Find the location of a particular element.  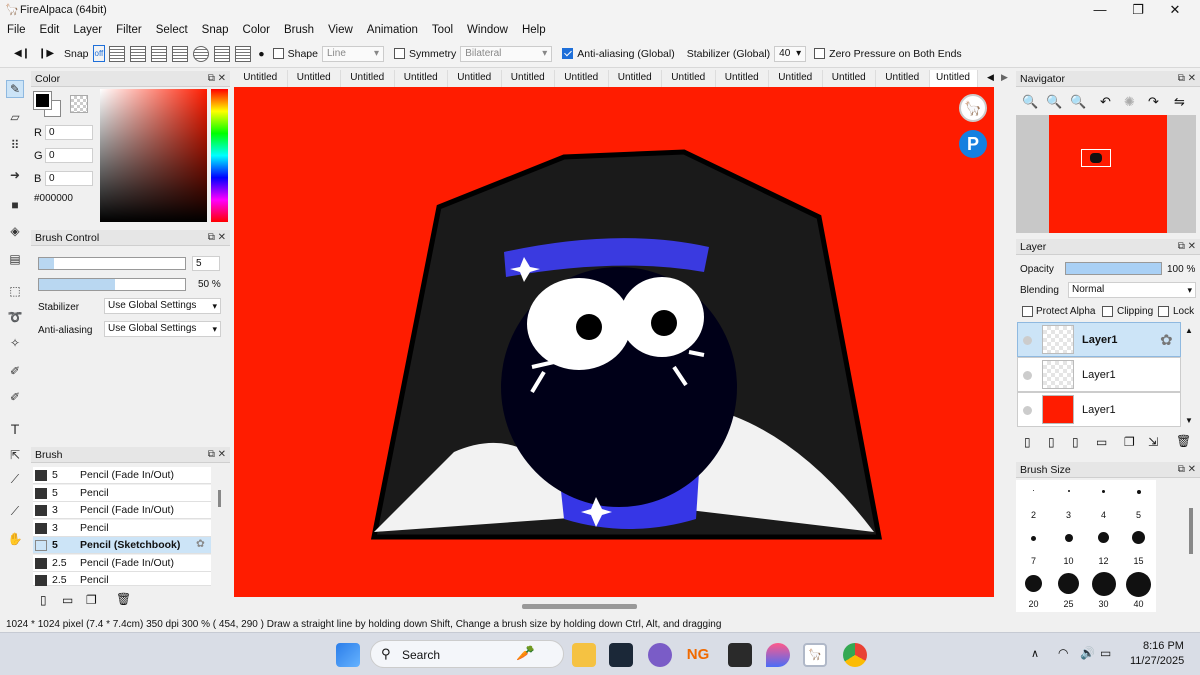

fl-studio-icon is located at coordinates (740, 655).